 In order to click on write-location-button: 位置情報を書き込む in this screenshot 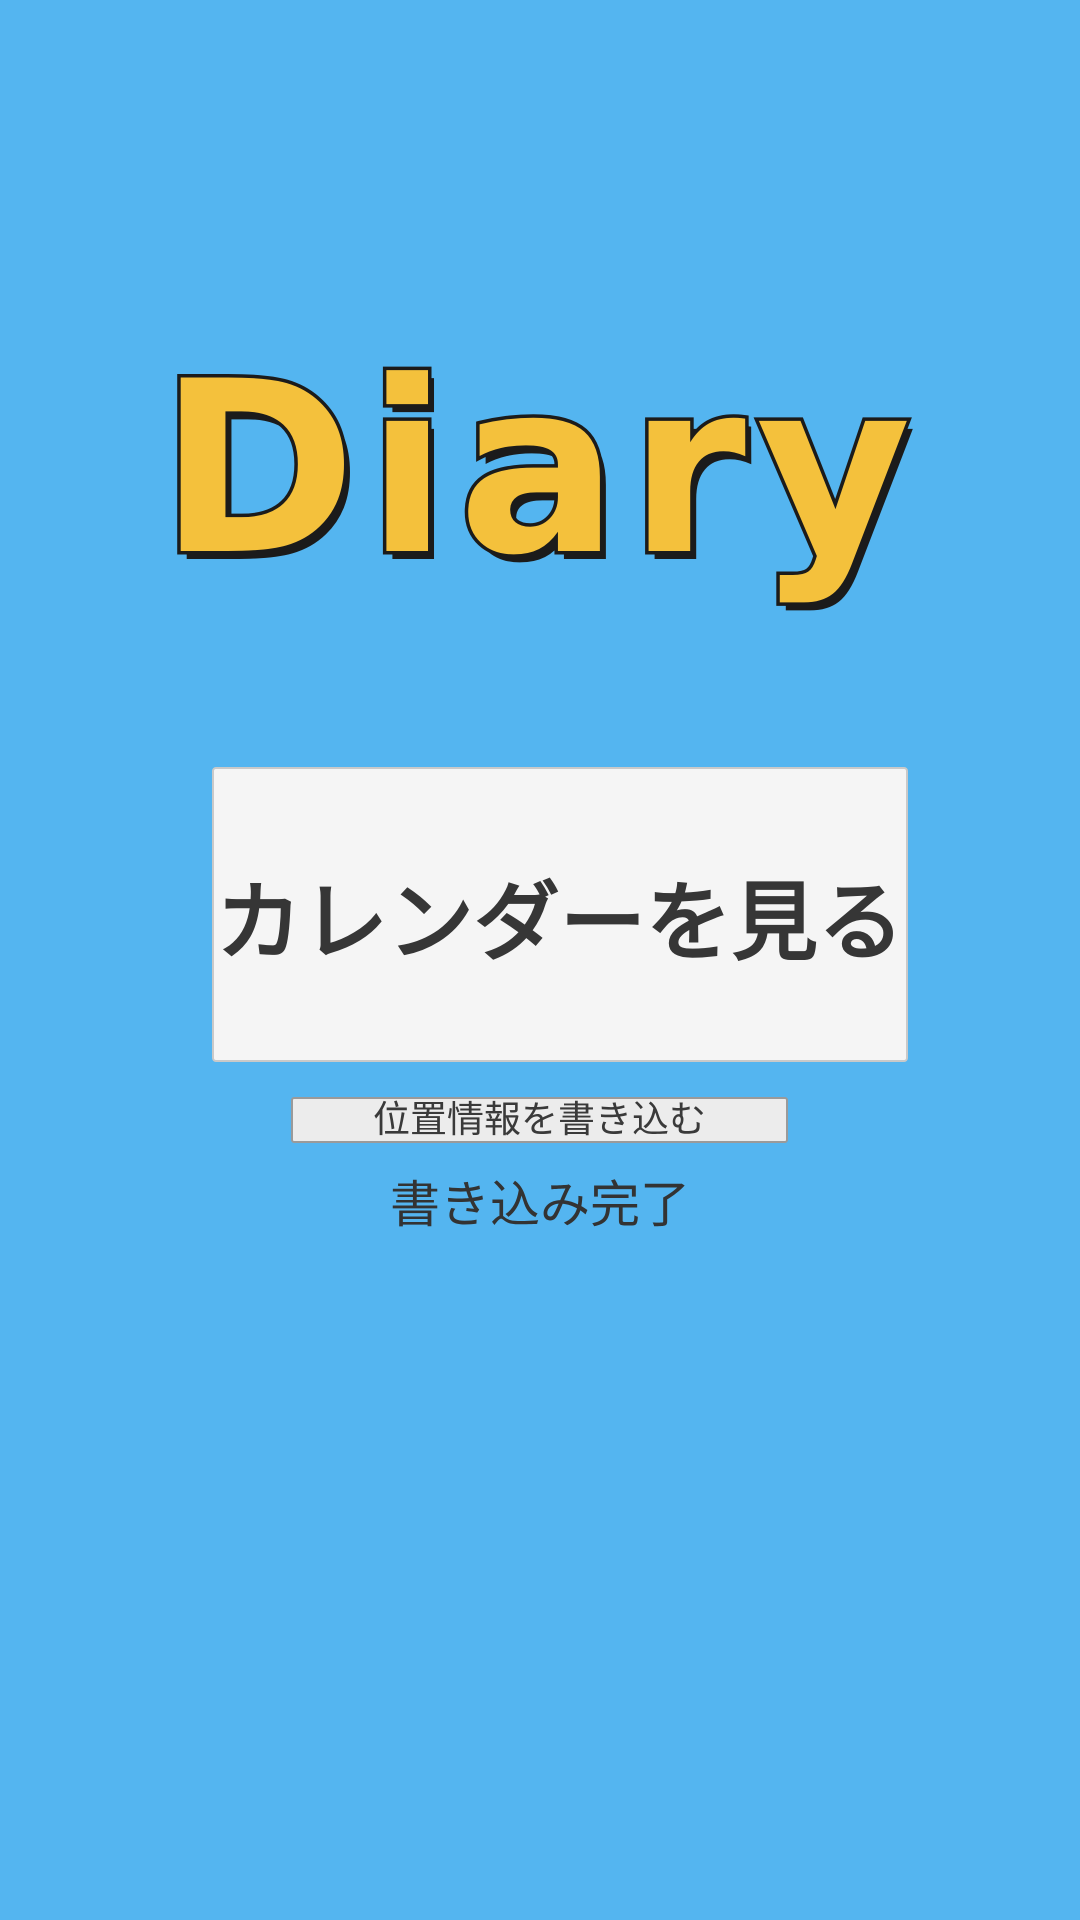, I will do `click(539, 1120)`.